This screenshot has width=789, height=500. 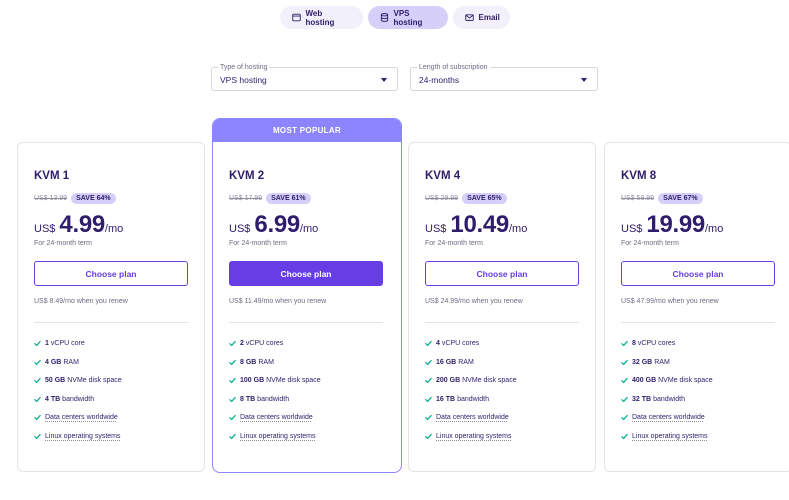 I want to click on price-amount: 6.99, so click(x=277, y=224).